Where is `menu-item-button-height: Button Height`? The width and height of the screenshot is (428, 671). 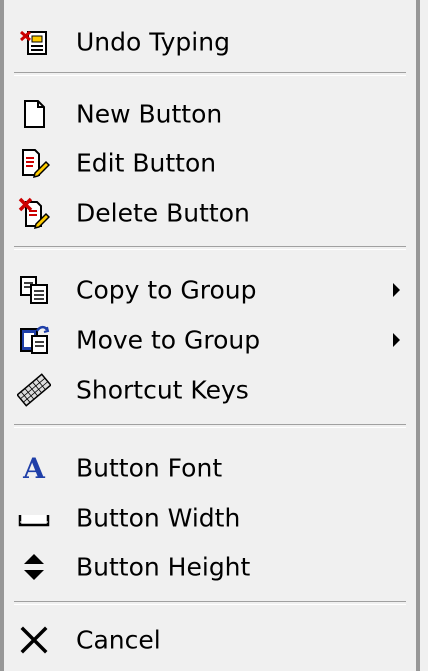 menu-item-button-height: Button Height is located at coordinates (210, 567).